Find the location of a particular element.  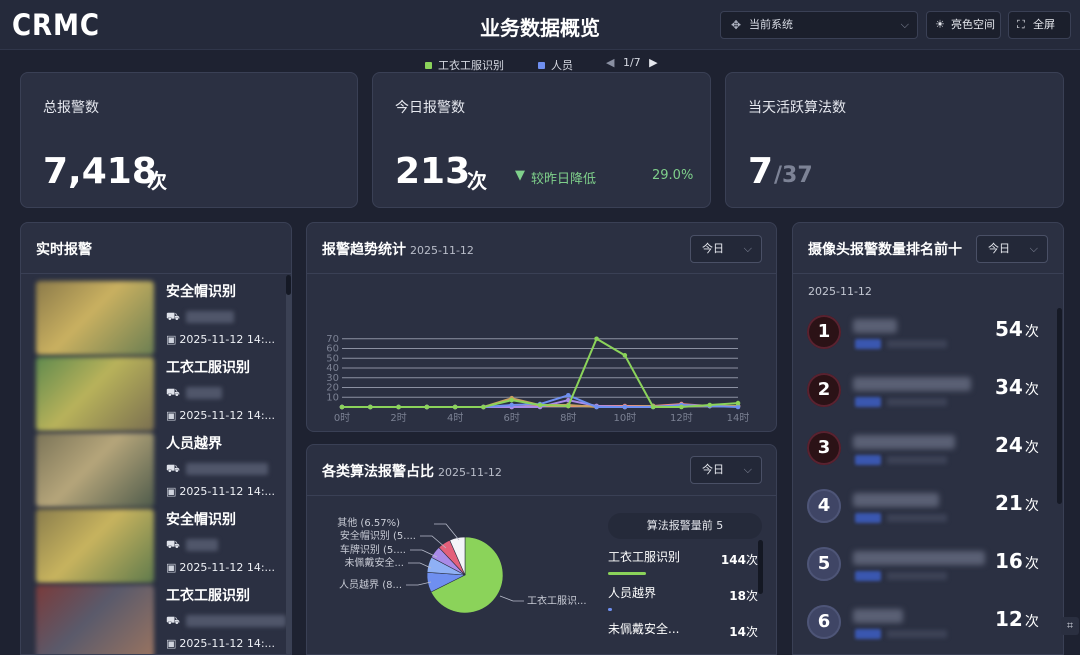

ranking-row: 1 54 次 is located at coordinates (925, 337).